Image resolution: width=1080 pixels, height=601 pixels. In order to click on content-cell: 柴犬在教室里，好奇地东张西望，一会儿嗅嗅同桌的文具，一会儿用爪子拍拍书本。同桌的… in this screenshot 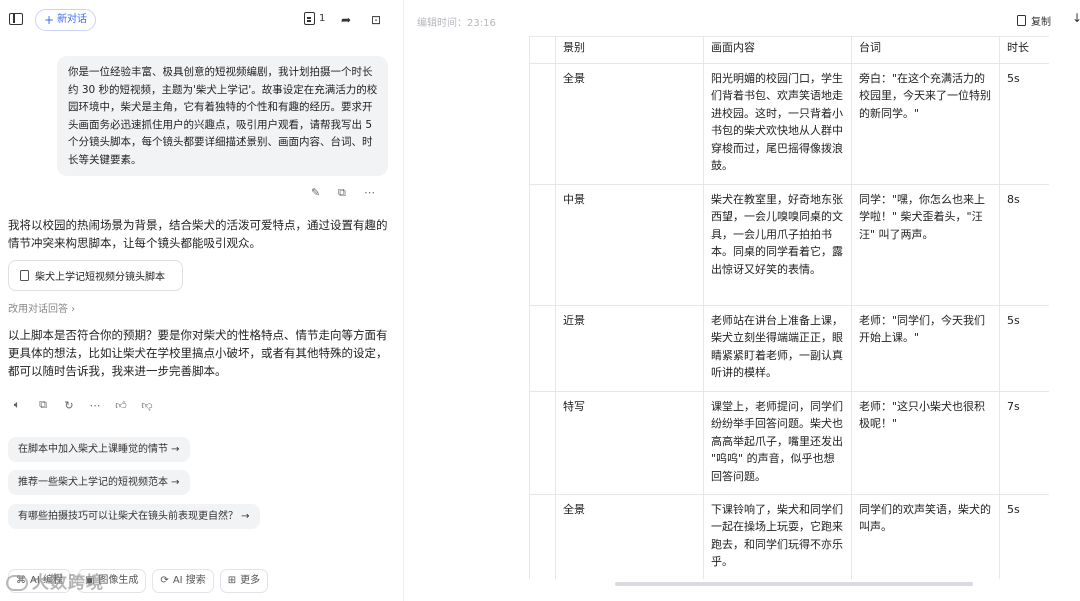, I will do `click(777, 244)`.